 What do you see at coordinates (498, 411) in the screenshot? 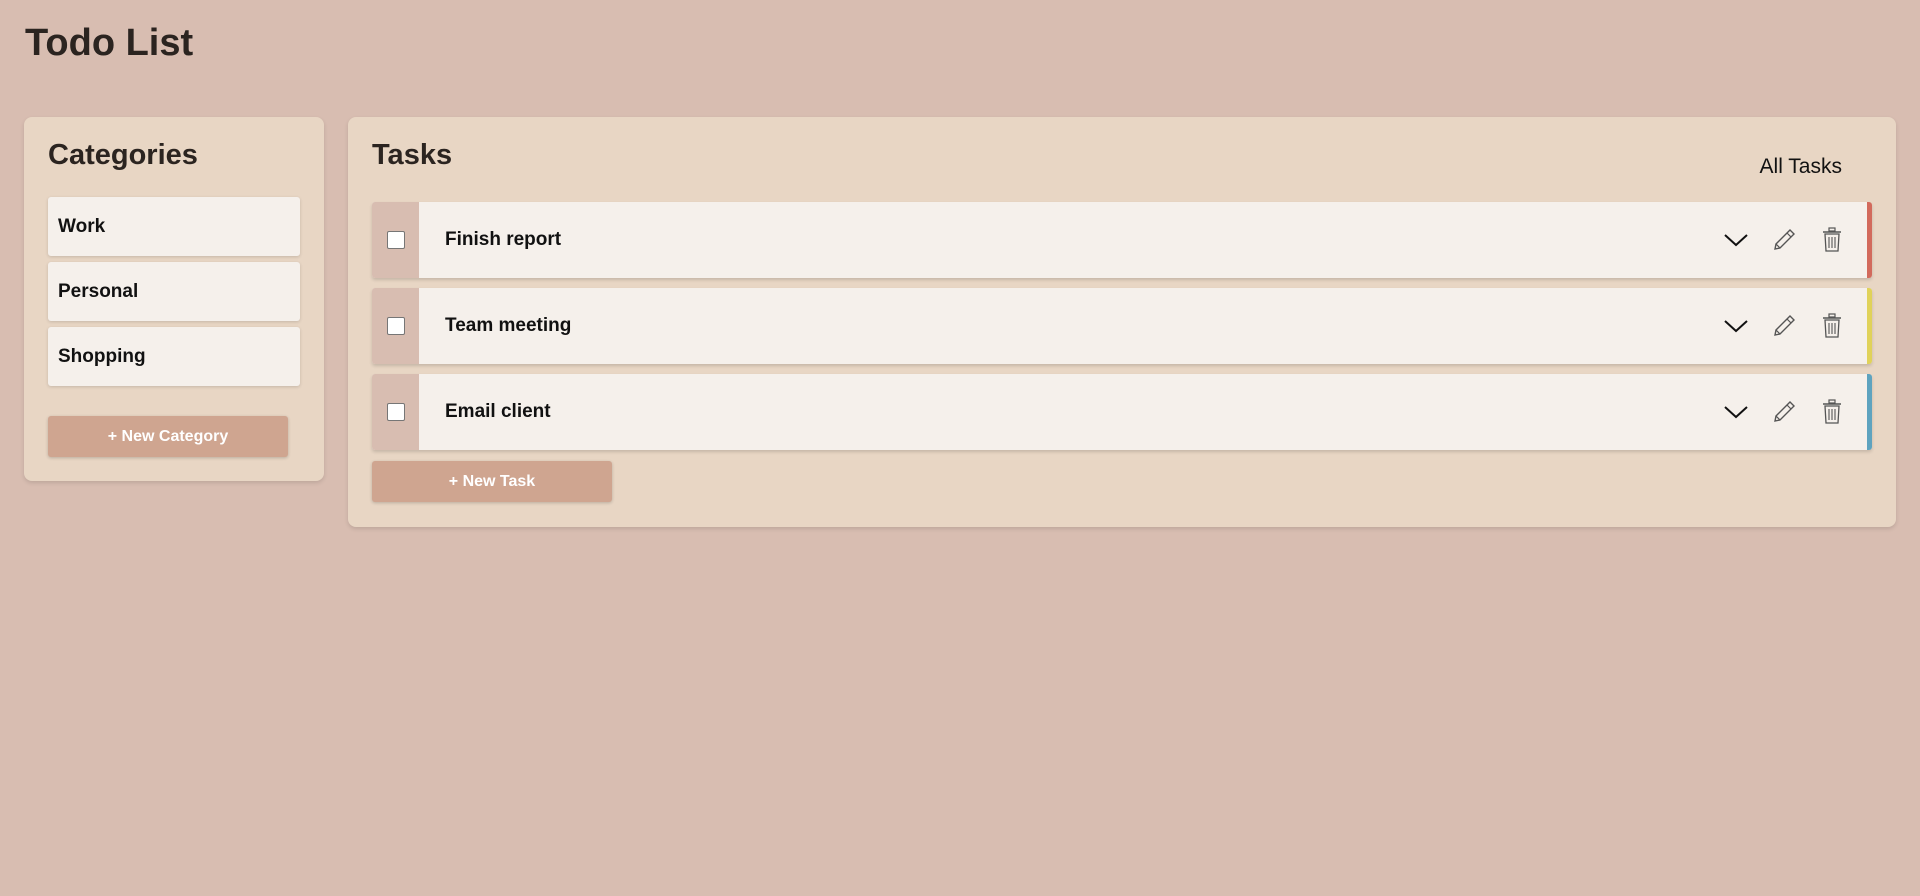
I see `task-title: Email client` at bounding box center [498, 411].